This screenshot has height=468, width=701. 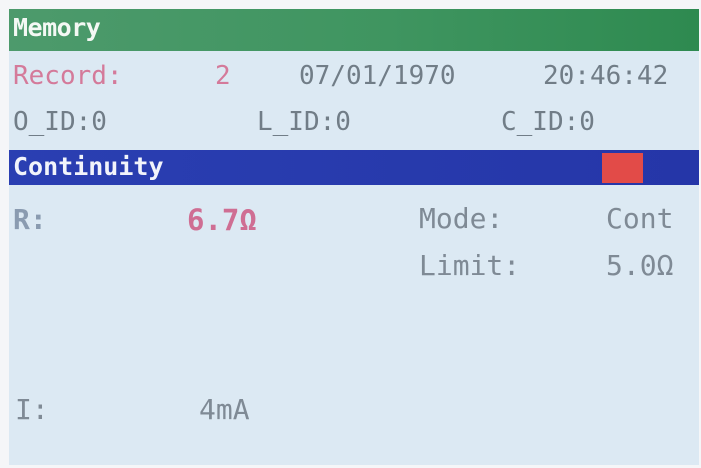 I want to click on record-row: Record: 2 07/01/1970 20:46:42, so click(x=354, y=77).